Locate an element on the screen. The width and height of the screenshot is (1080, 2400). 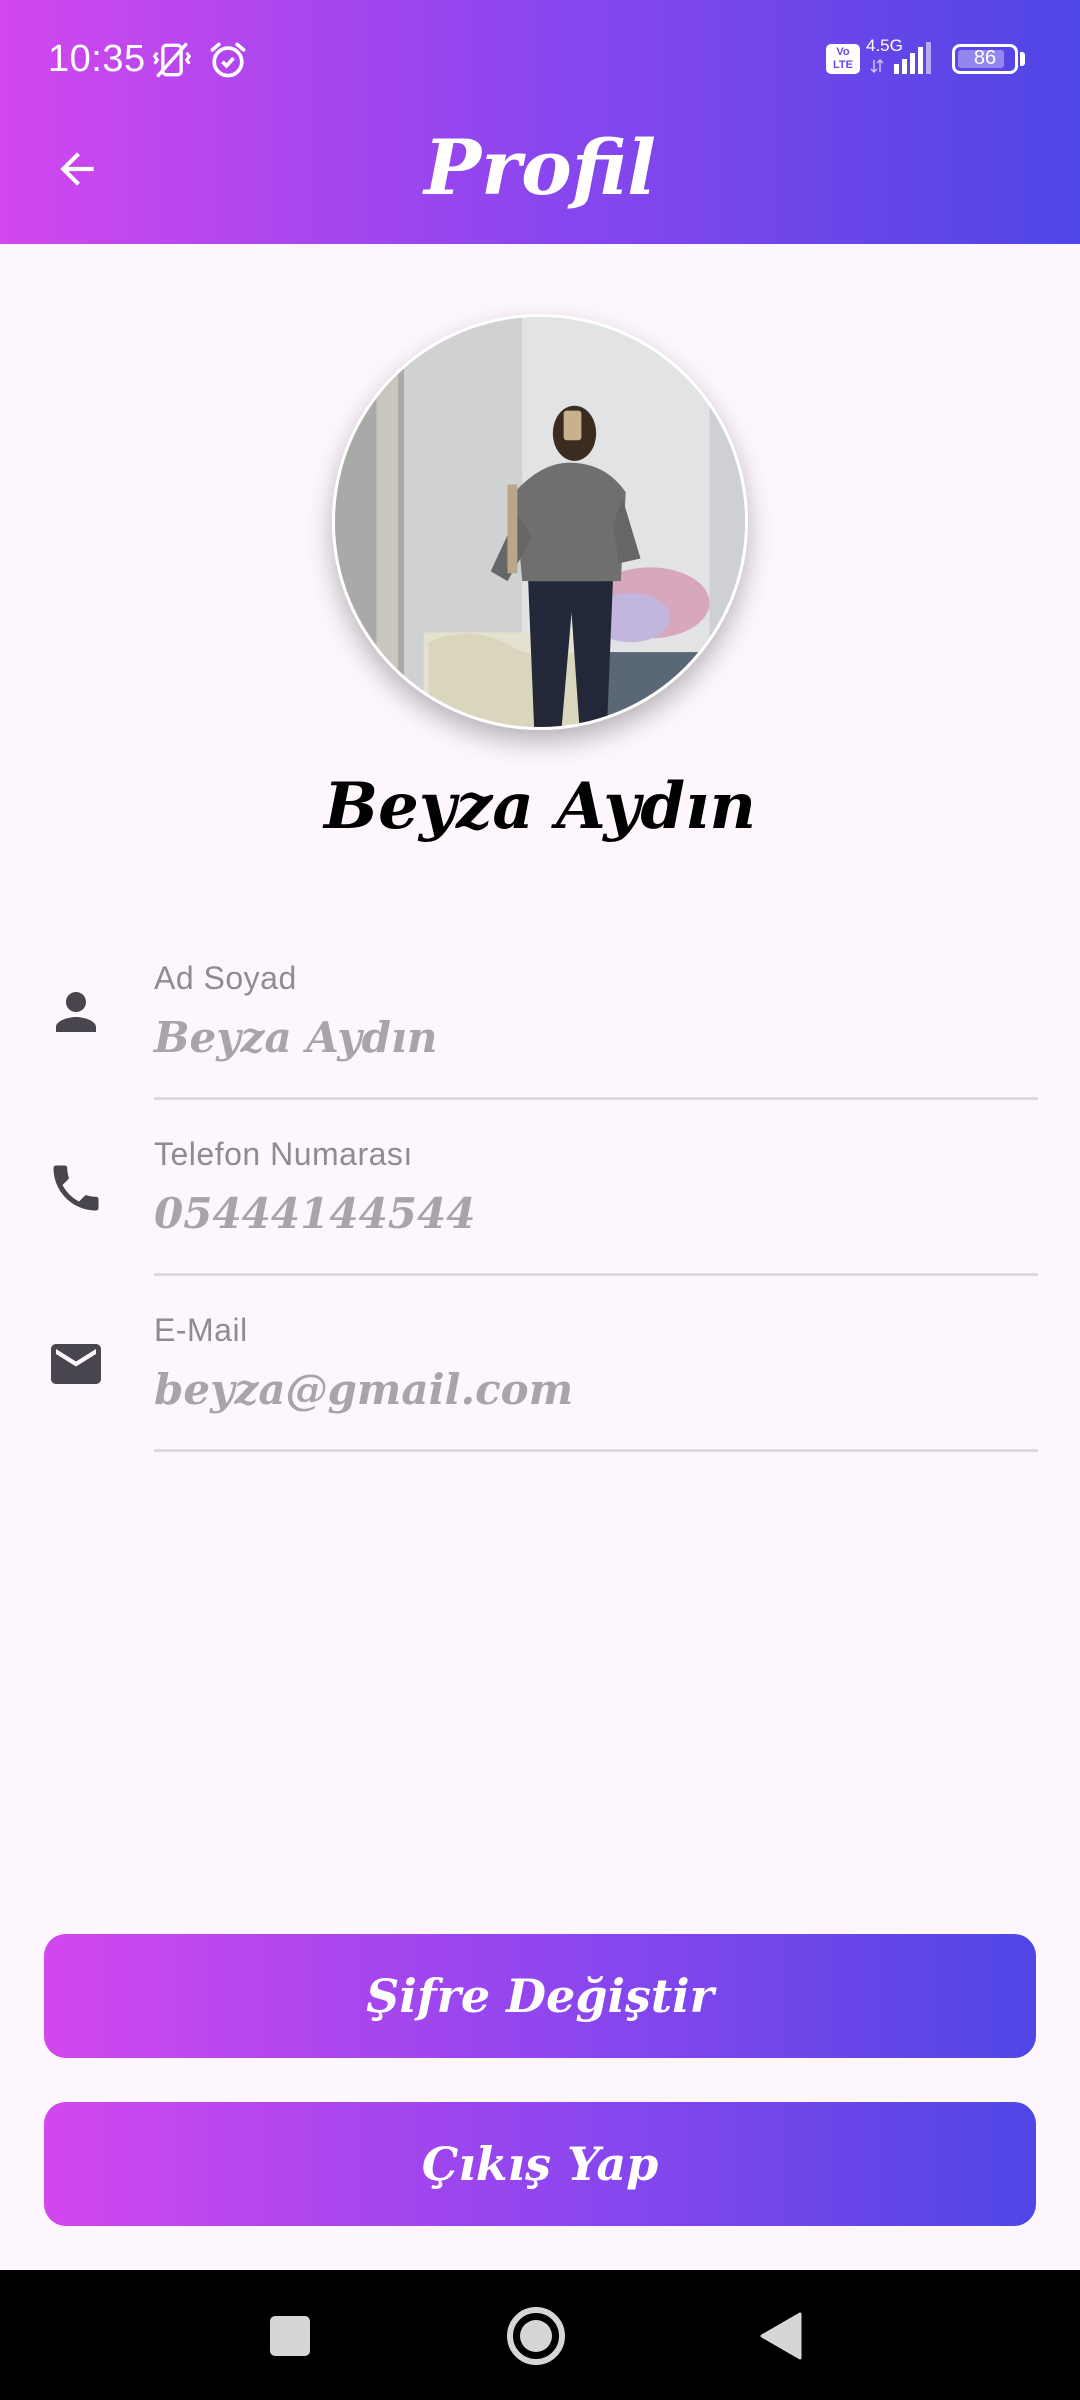
avatar is located at coordinates (540, 522).